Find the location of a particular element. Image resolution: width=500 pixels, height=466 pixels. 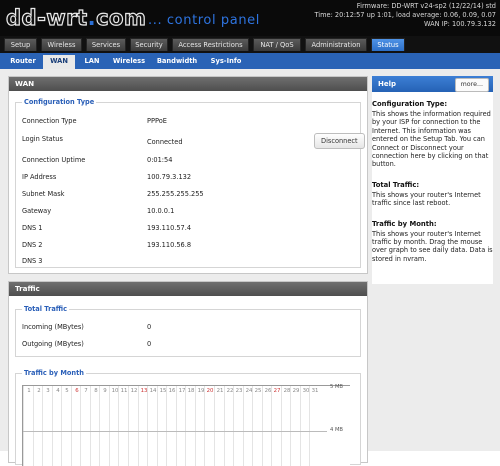

tab-administration: Administration is located at coordinates (336, 44).